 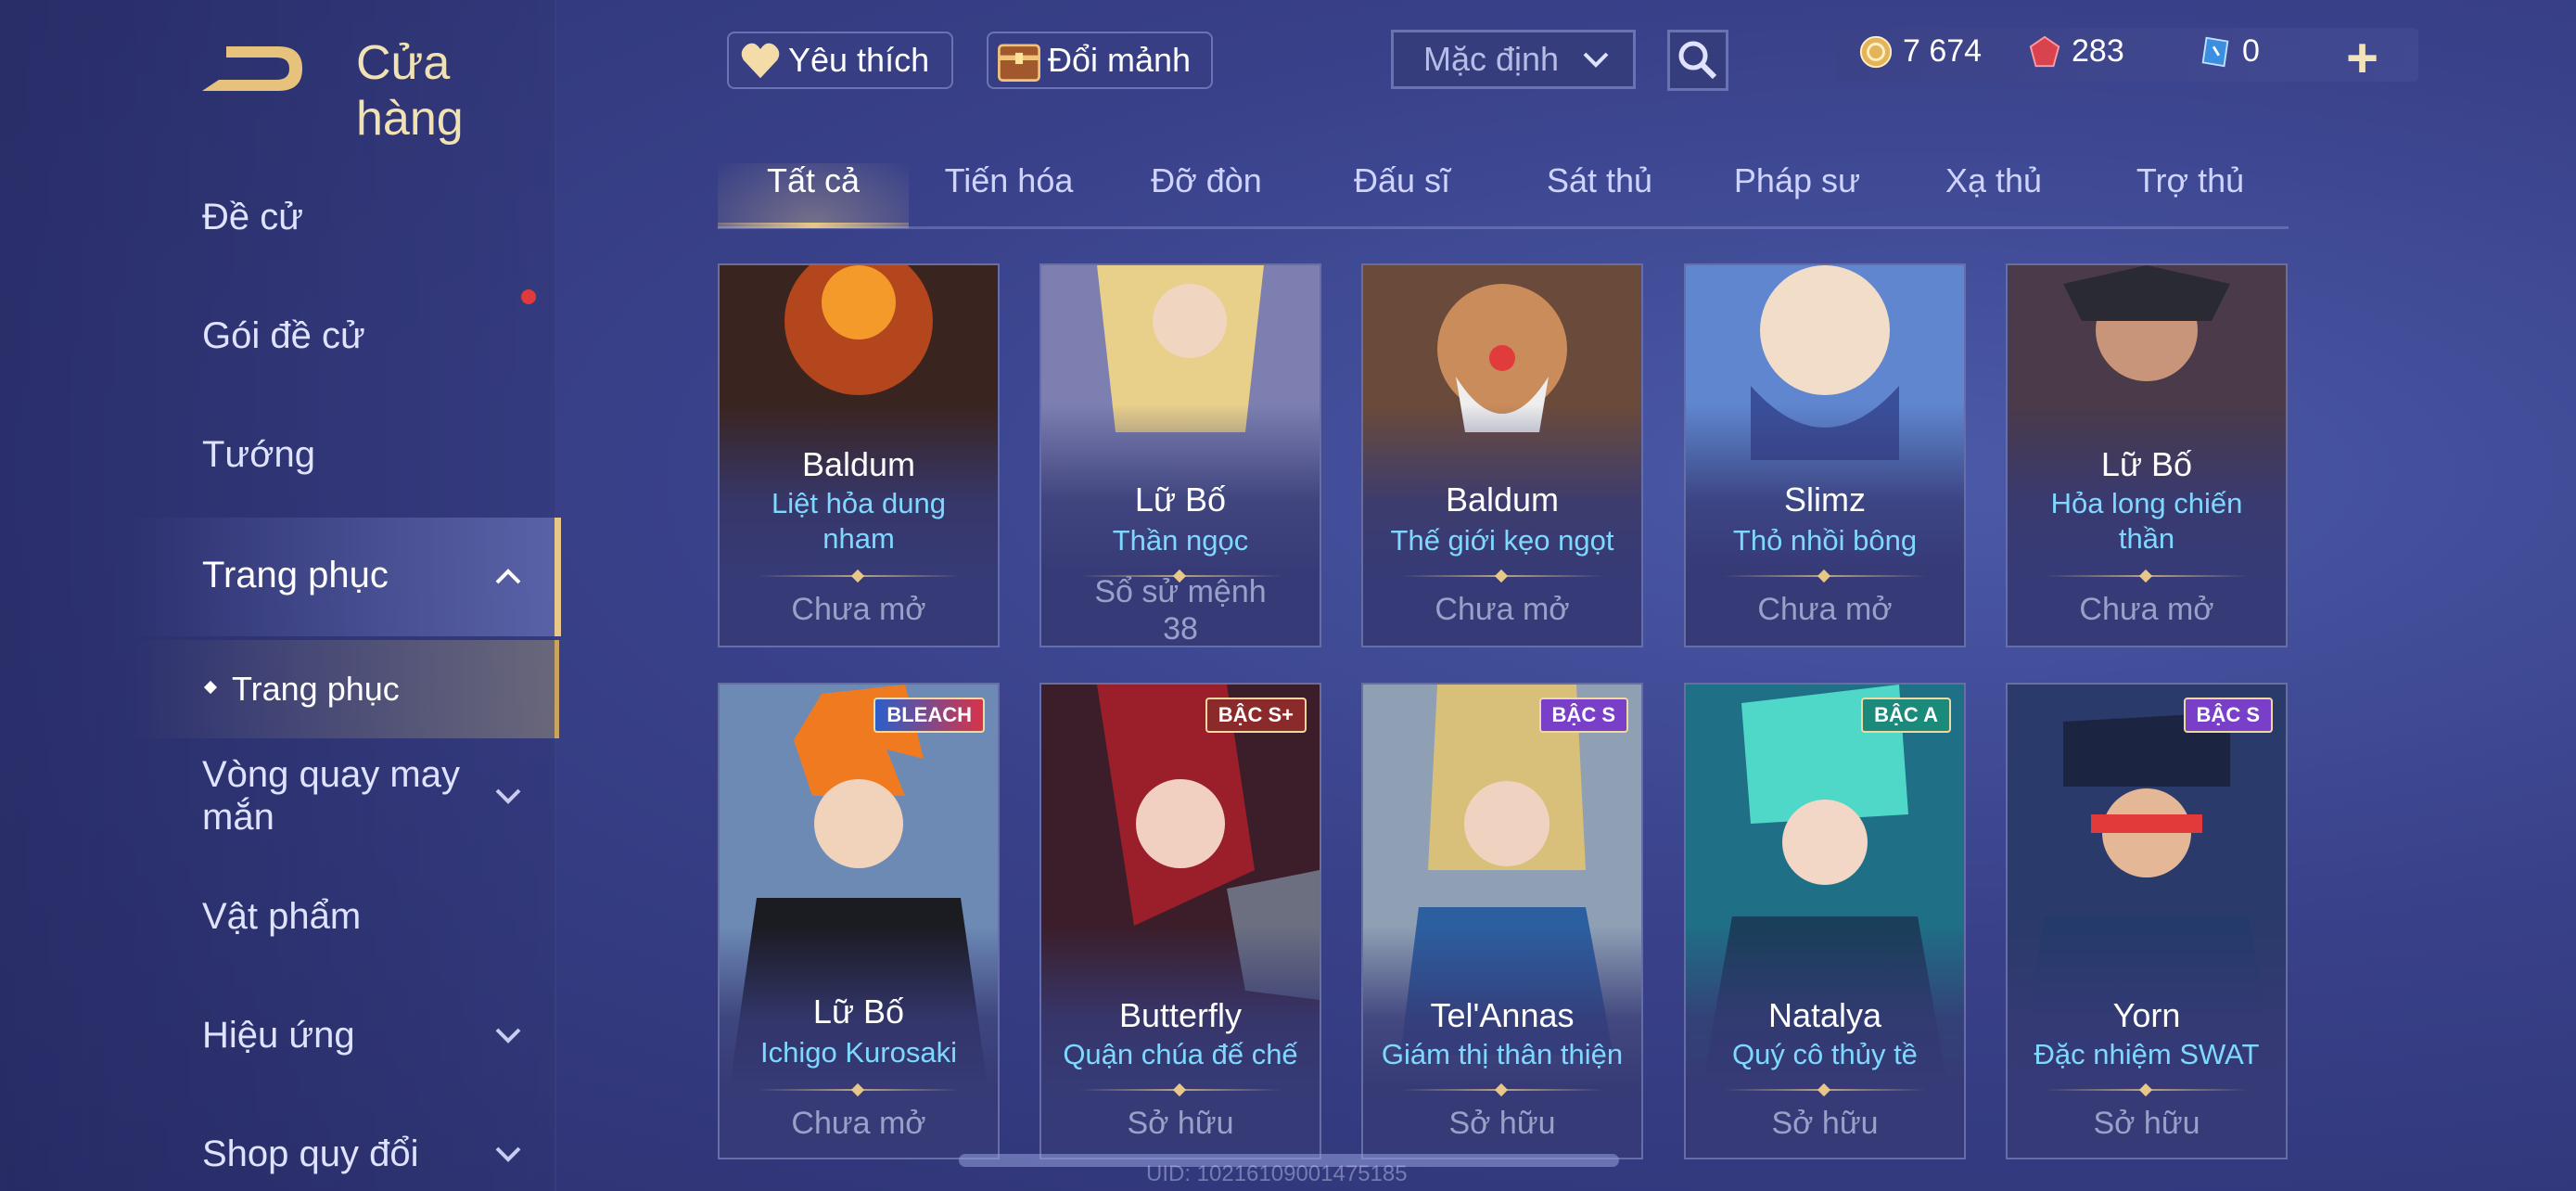 I want to click on sort-dropdown: Mặc định, so click(x=1513, y=60).